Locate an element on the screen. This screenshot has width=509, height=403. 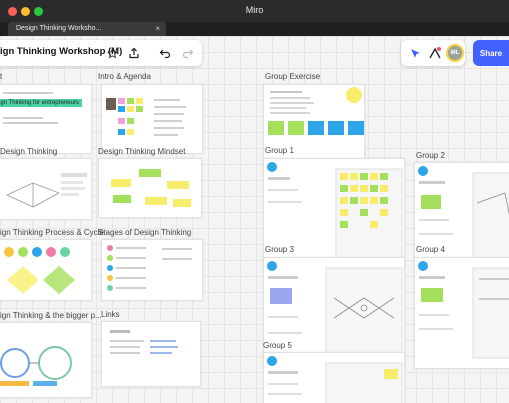
export-icon is located at coordinates (134, 53).